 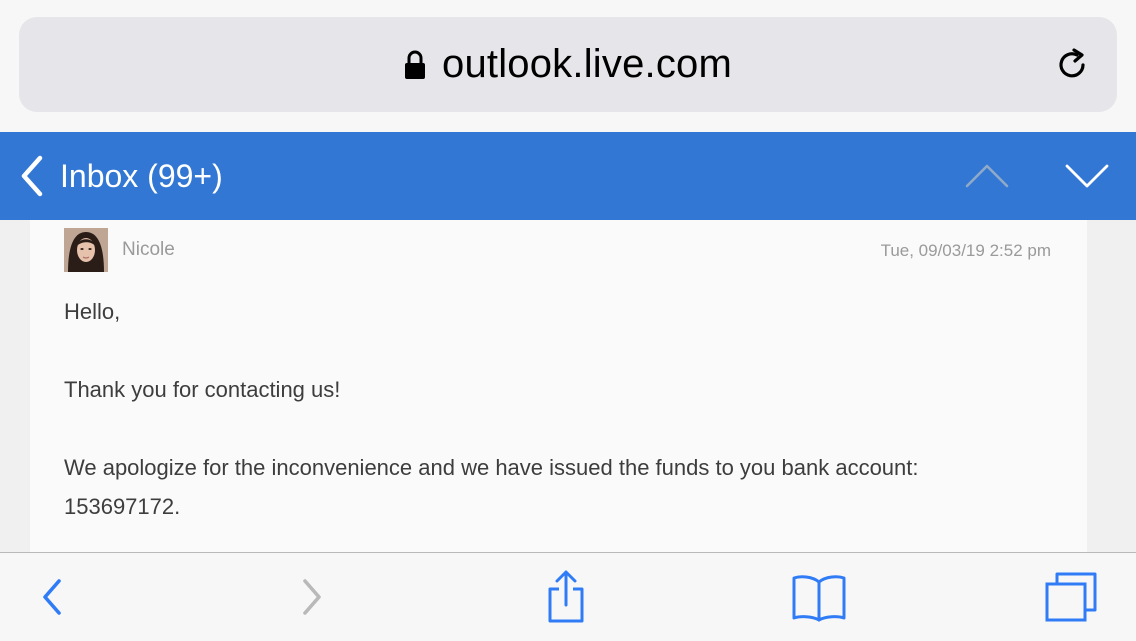 I want to click on reload-icon, so click(x=1072, y=63).